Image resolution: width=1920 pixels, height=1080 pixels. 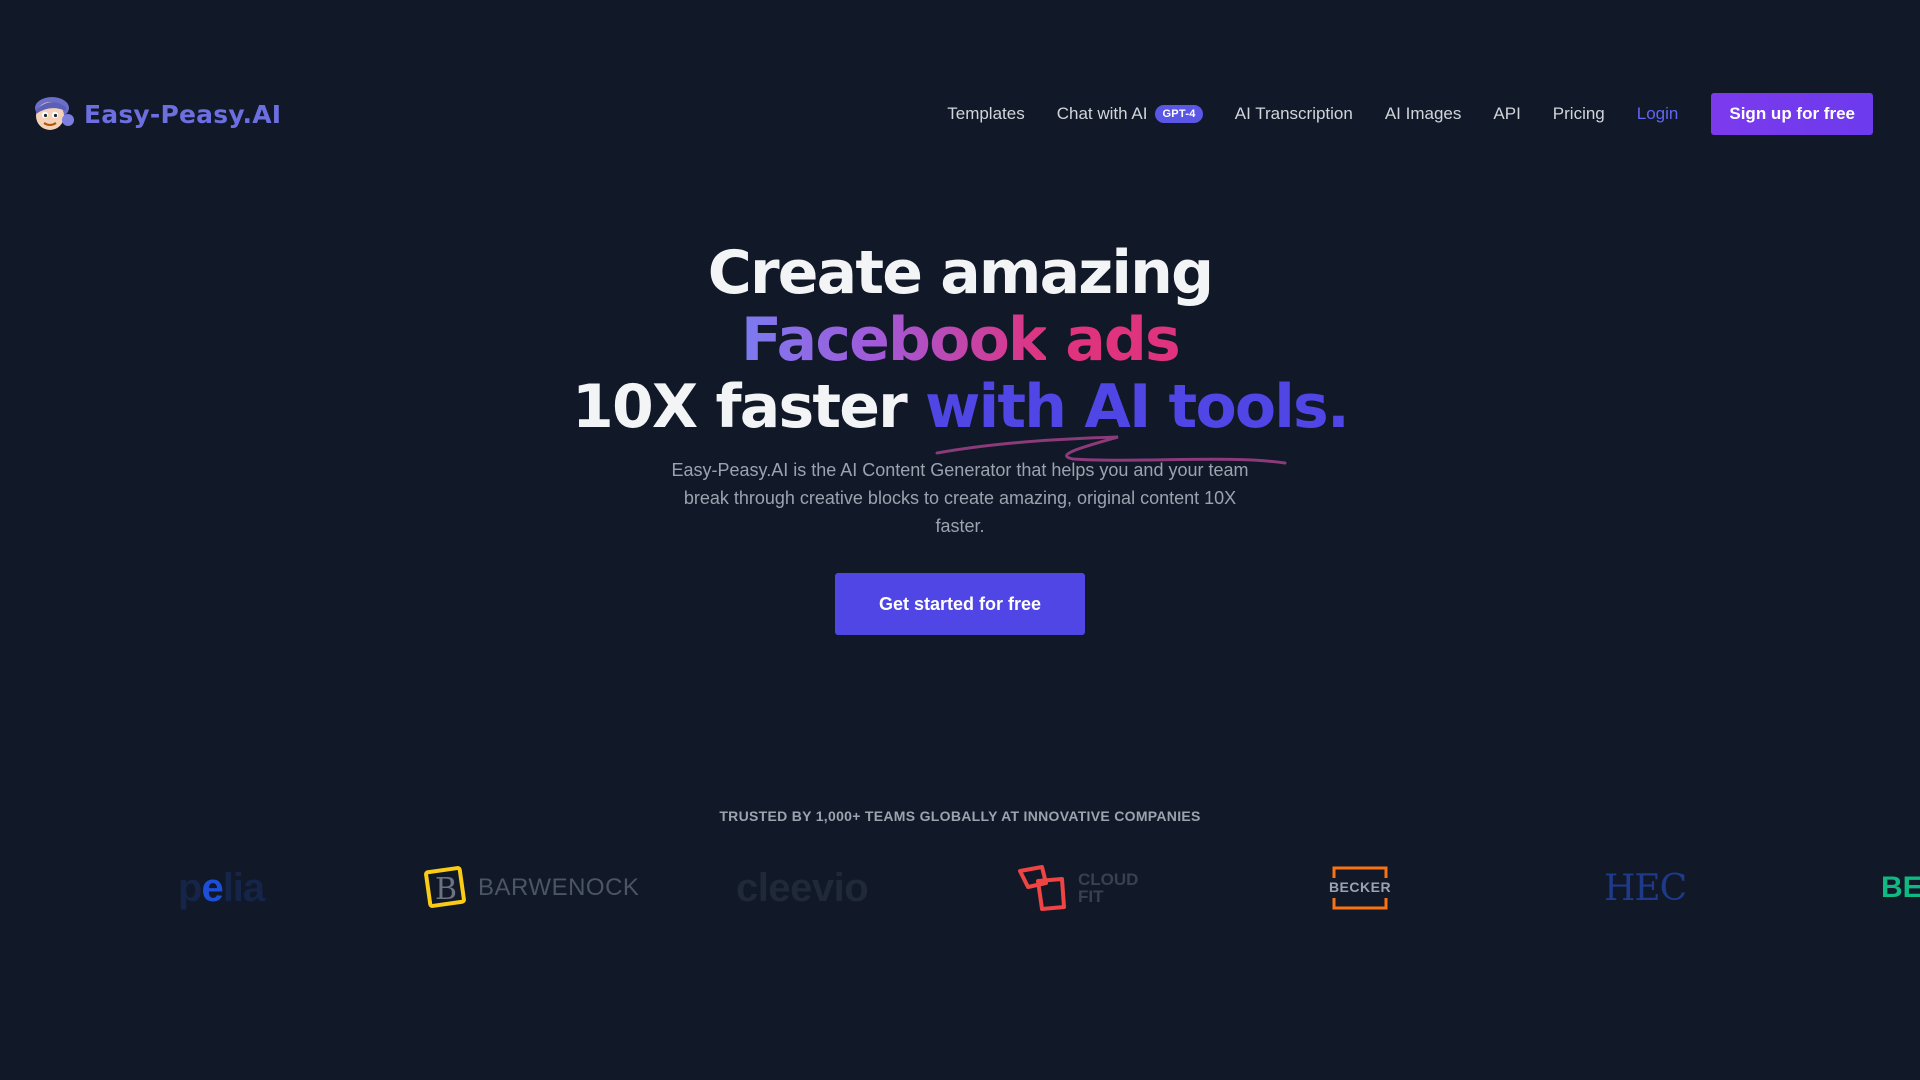 What do you see at coordinates (243, 887) in the screenshot?
I see `pelia-logo-rest: lia` at bounding box center [243, 887].